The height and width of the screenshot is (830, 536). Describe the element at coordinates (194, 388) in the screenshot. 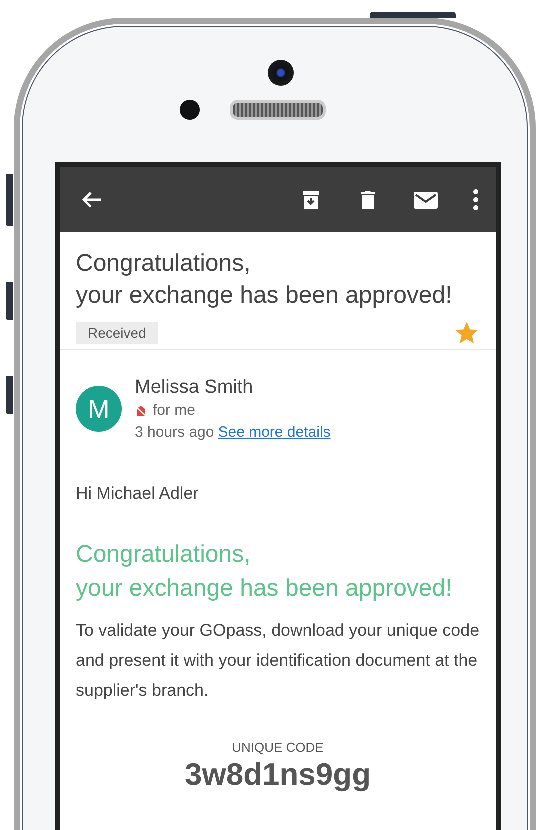

I see `sender-name: Melissa Smith` at that location.